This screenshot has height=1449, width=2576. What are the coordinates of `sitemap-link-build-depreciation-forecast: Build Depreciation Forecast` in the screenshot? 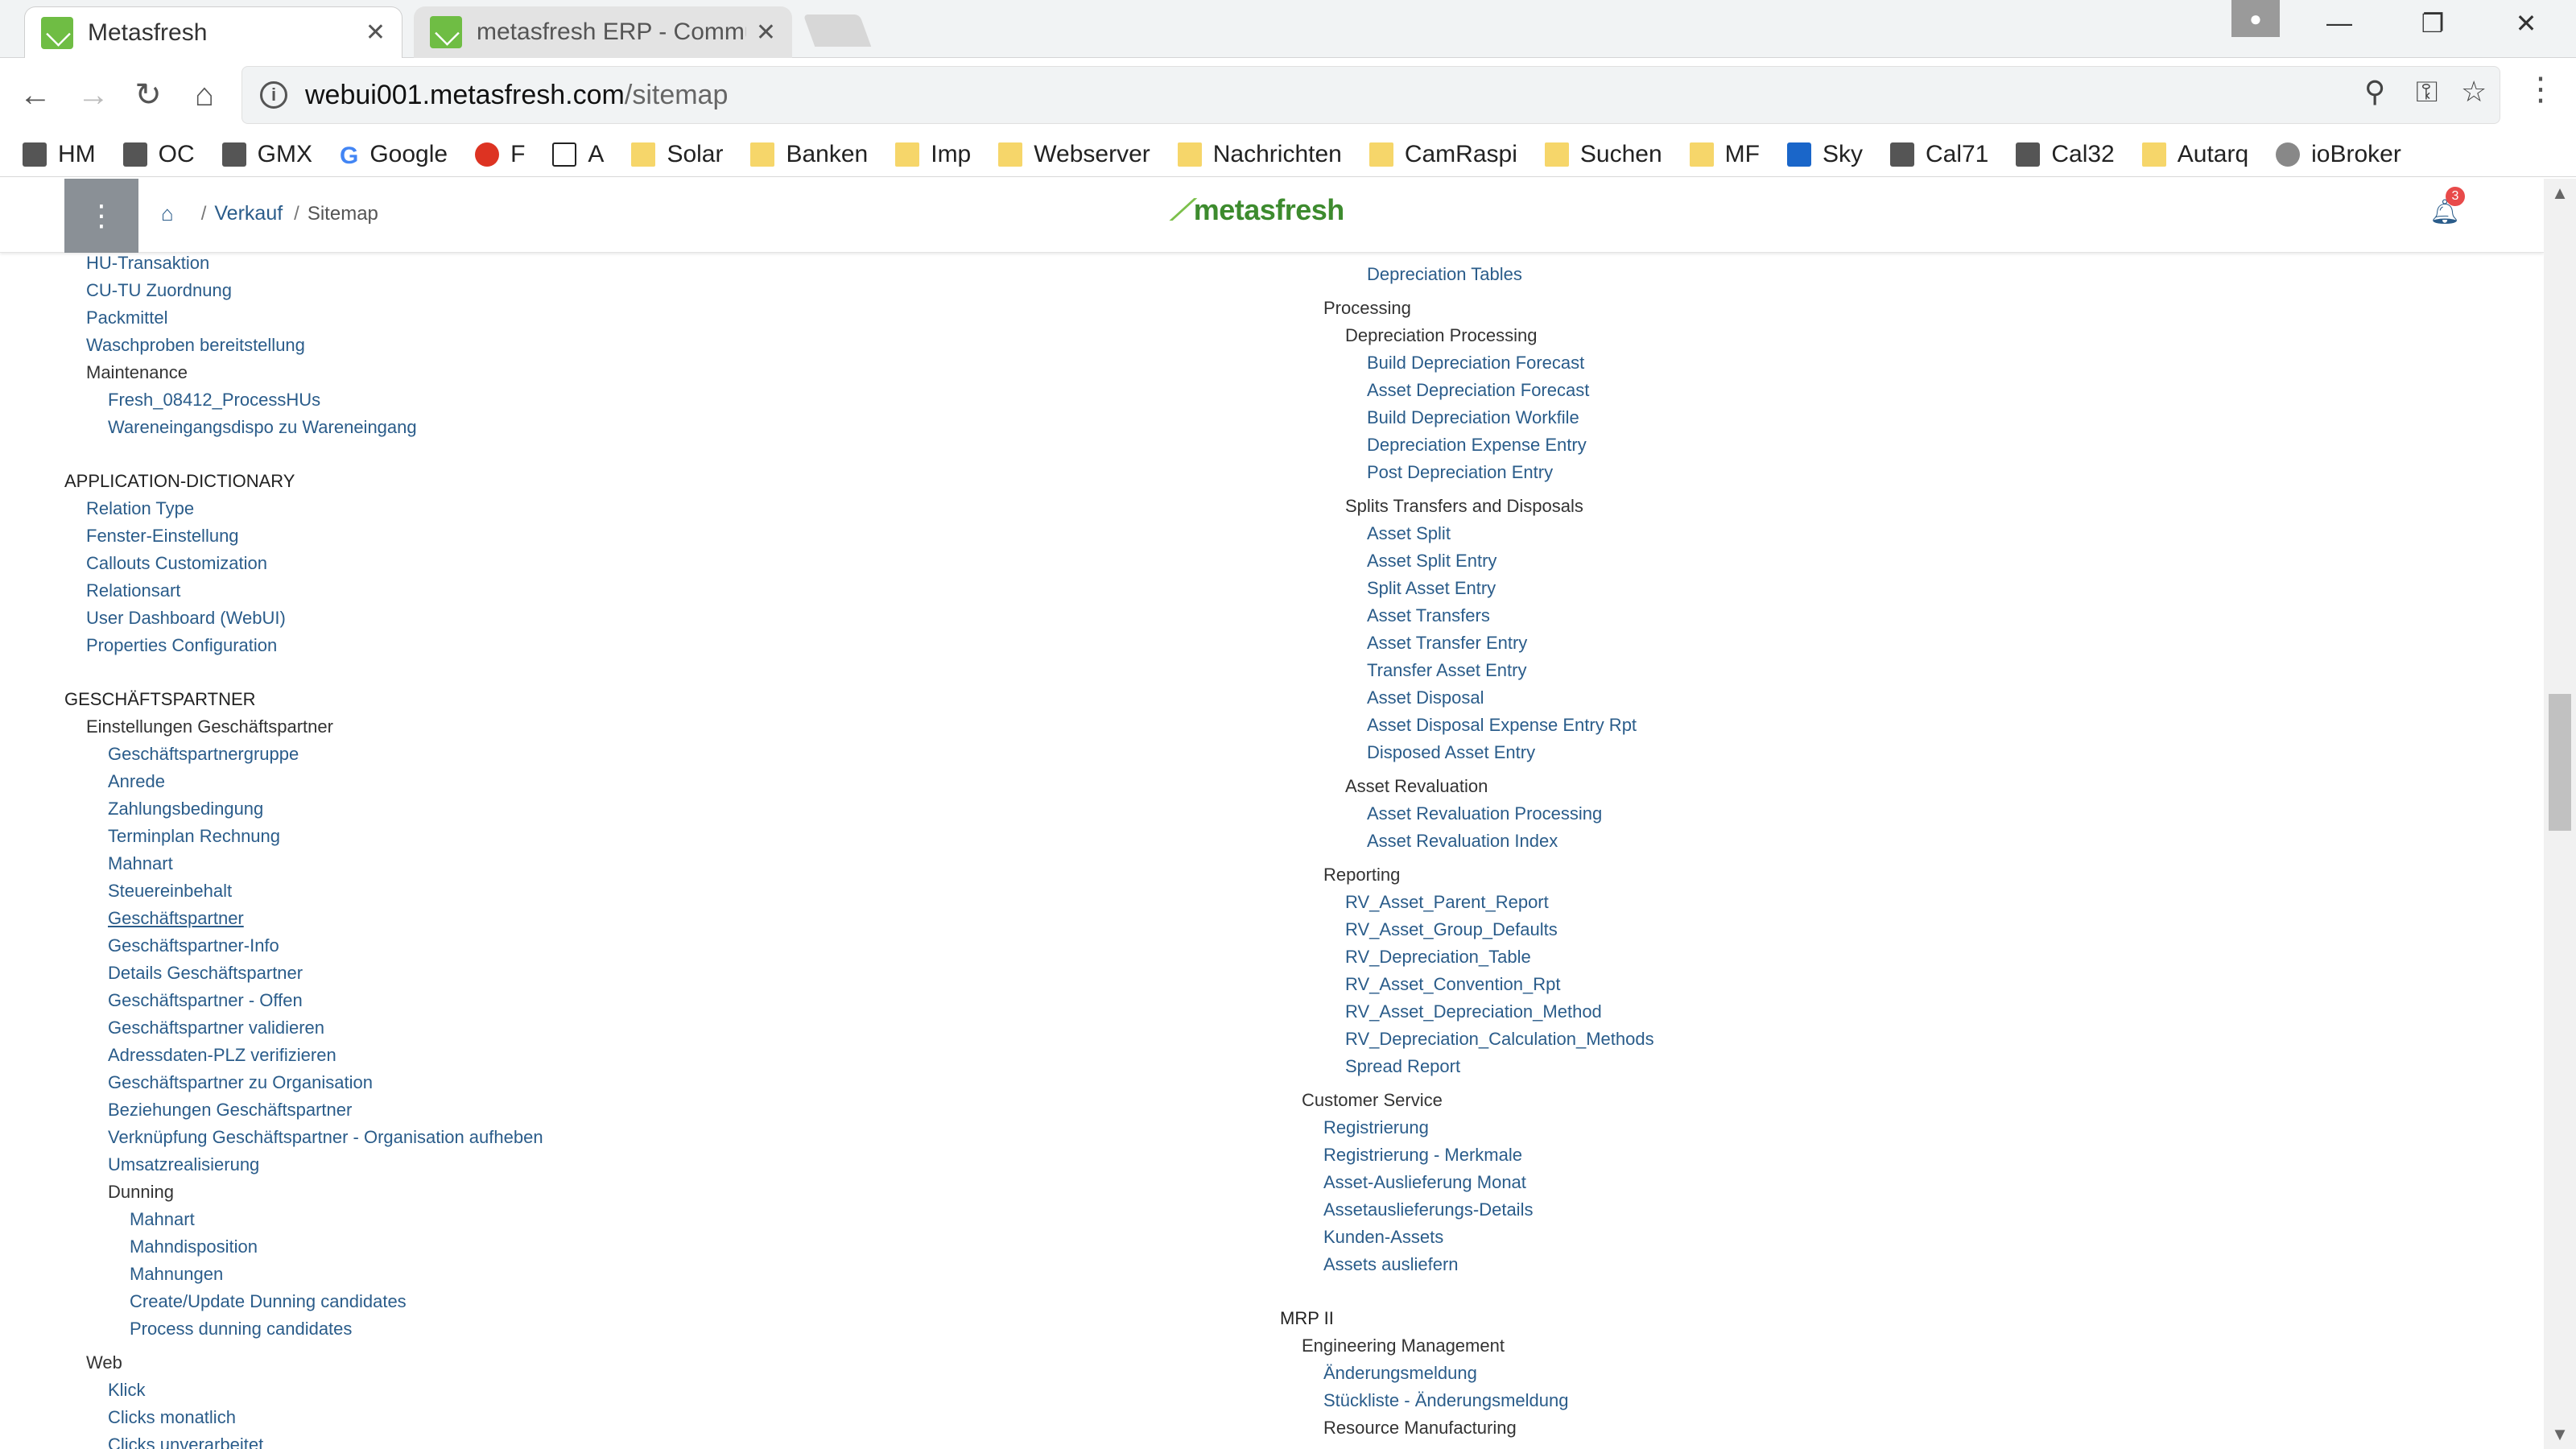 It's located at (1475, 363).